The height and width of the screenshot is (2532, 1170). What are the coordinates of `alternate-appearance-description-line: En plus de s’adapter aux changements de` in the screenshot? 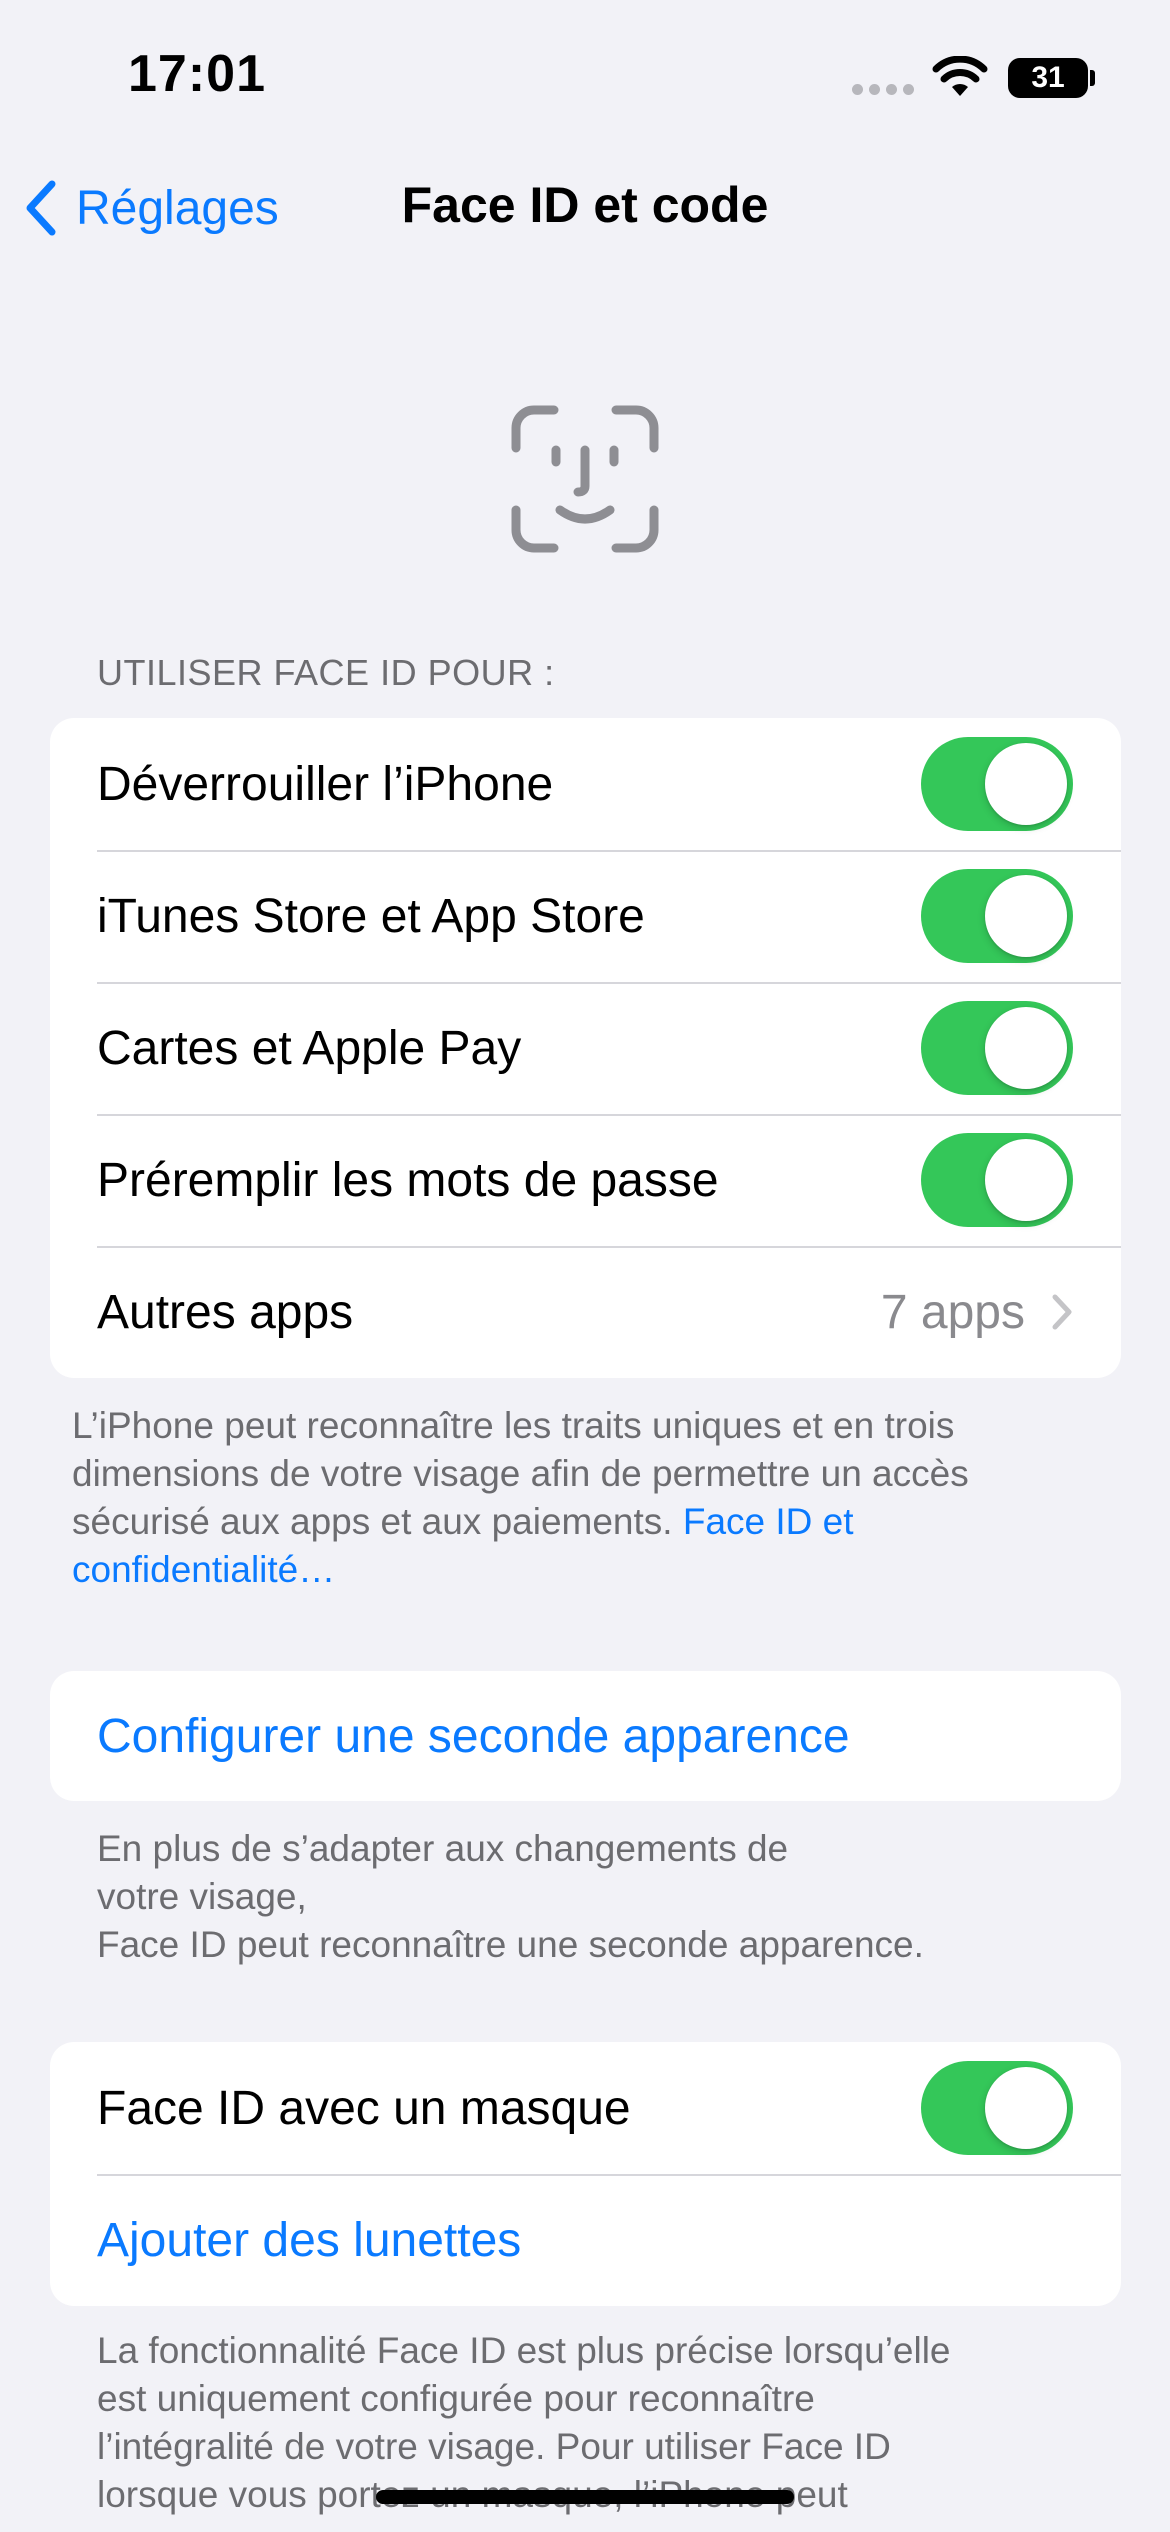 It's located at (443, 1848).